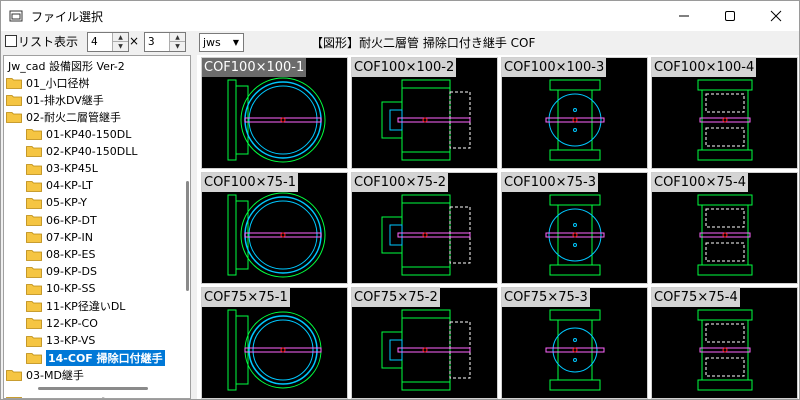 This screenshot has height=400, width=800. Describe the element at coordinates (574, 113) in the screenshot. I see `drawing-thumbnail: COF100×100-3` at that location.